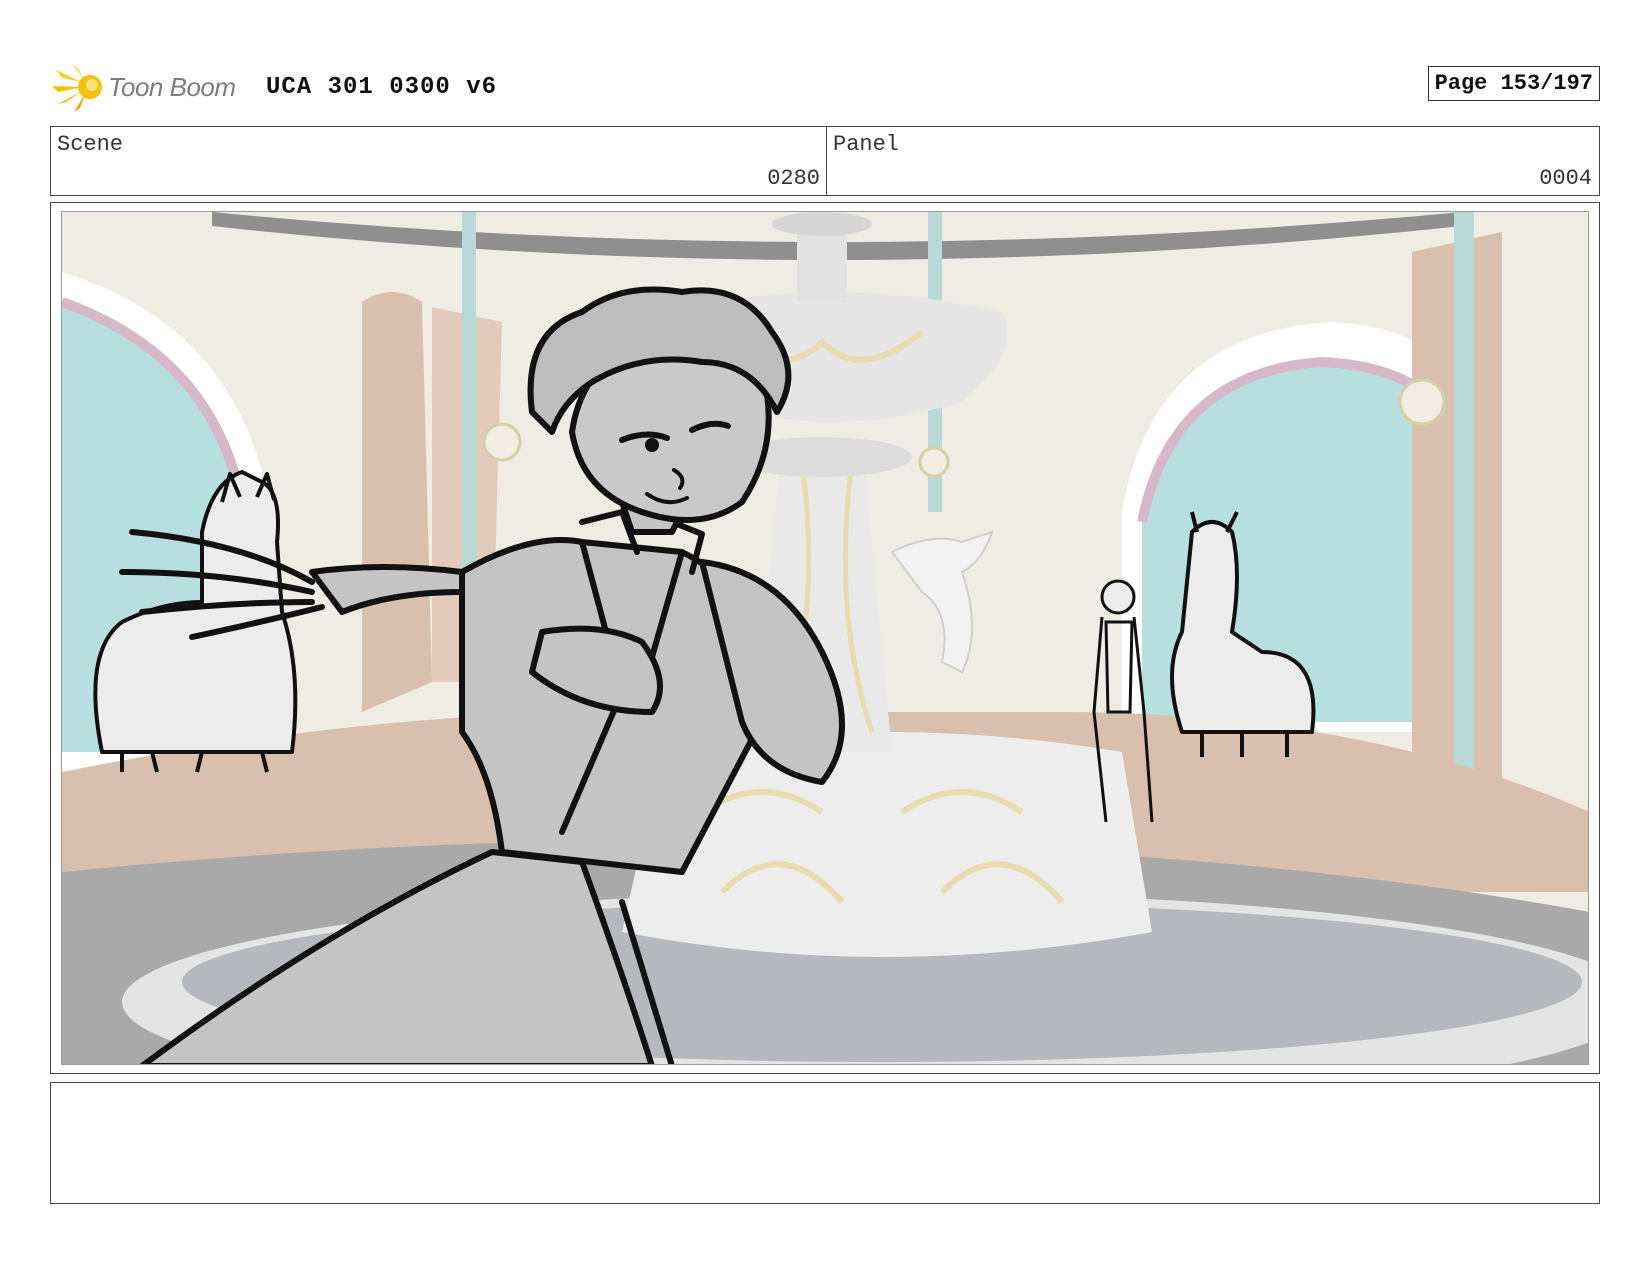 This screenshot has height=1276, width=1648. I want to click on scene-cell: Scene 0280, so click(439, 161).